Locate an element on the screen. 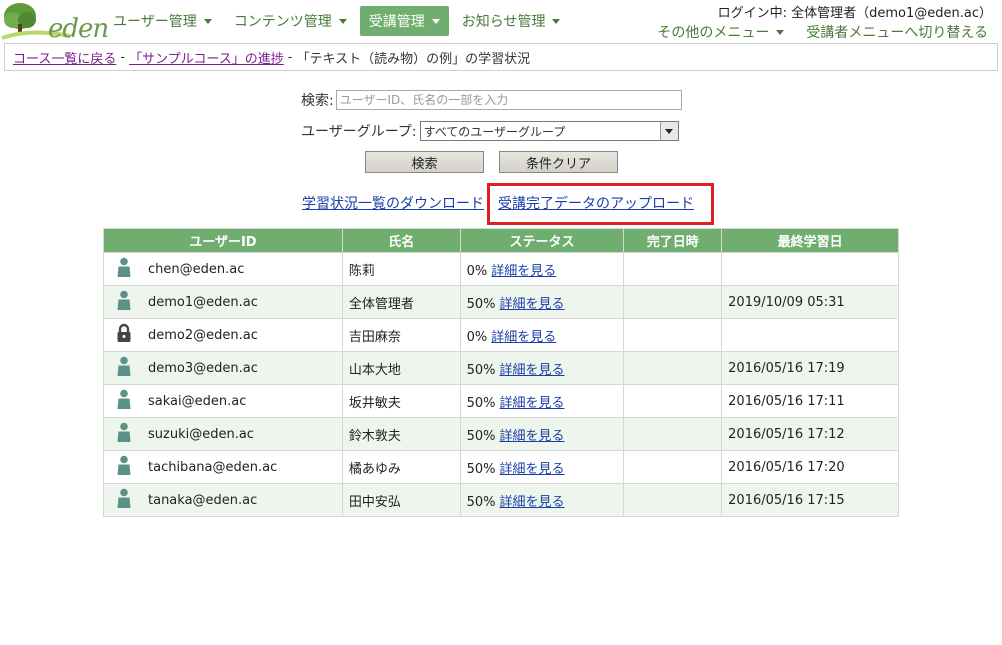 Image resolution: width=1002 pixels, height=645 pixels. user-id-text: demo1@eden.ac is located at coordinates (203, 302).